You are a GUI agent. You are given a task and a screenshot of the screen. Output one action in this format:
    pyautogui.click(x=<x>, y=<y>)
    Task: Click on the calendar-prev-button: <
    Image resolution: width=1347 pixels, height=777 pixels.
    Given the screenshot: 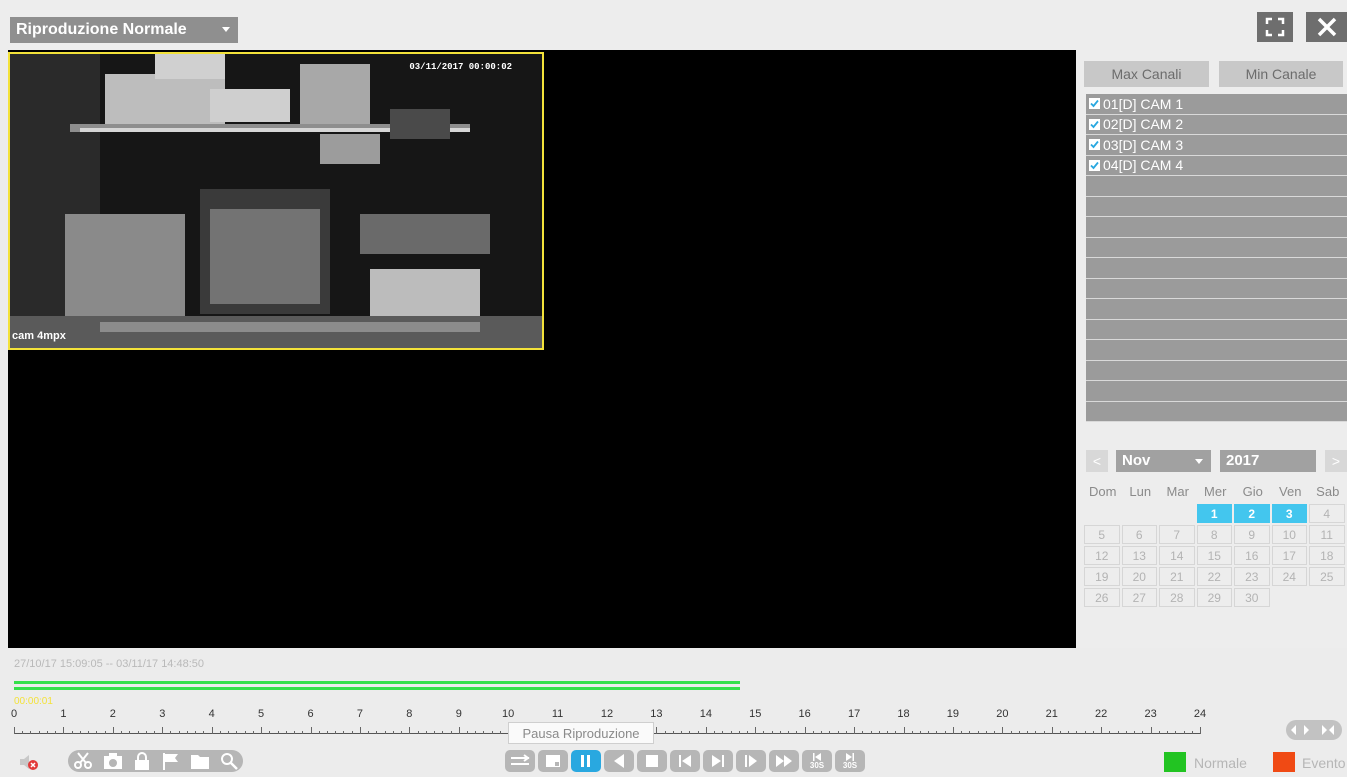 What is the action you would take?
    pyautogui.click(x=1097, y=461)
    